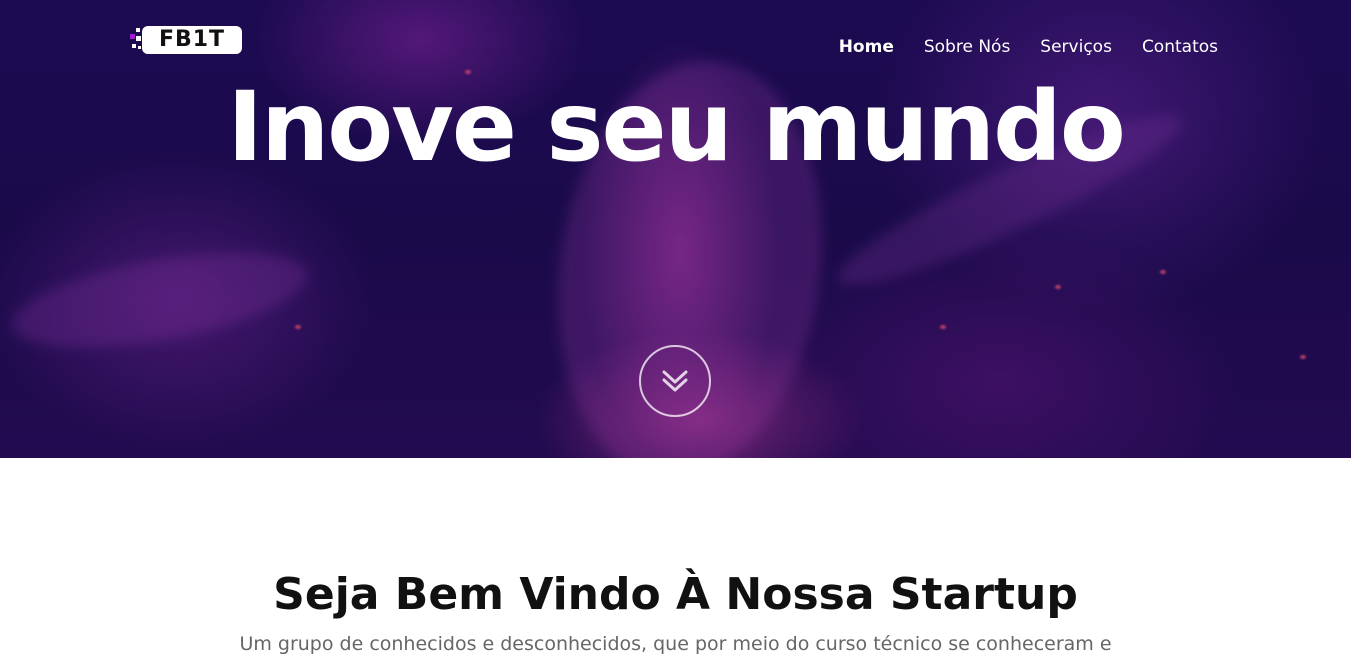  What do you see at coordinates (866, 47) in the screenshot?
I see `nav-item-home: Home` at bounding box center [866, 47].